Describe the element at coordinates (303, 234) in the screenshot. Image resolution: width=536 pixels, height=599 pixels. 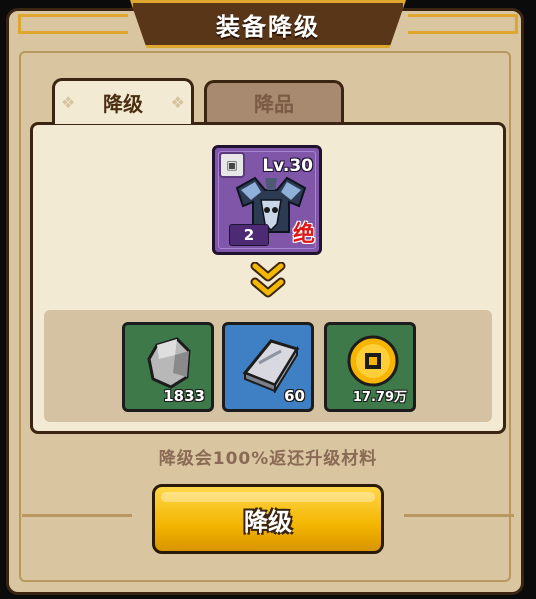
I see `item-quality-mark: 绝` at that location.